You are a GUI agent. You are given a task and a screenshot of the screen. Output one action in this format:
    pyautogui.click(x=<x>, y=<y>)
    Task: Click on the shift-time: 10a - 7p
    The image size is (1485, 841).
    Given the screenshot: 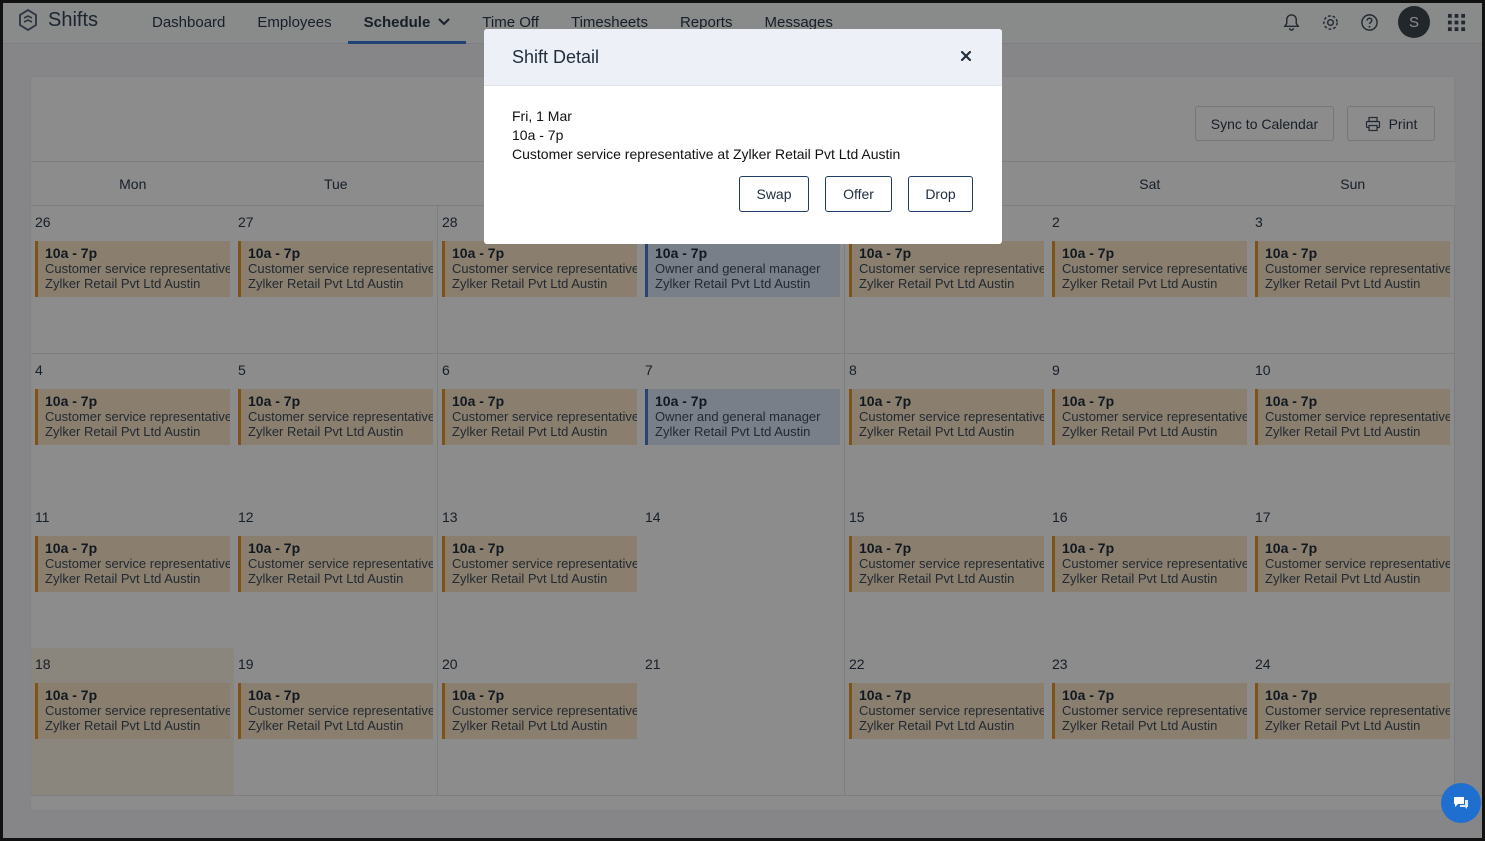 What is the action you would take?
    pyautogui.click(x=538, y=135)
    